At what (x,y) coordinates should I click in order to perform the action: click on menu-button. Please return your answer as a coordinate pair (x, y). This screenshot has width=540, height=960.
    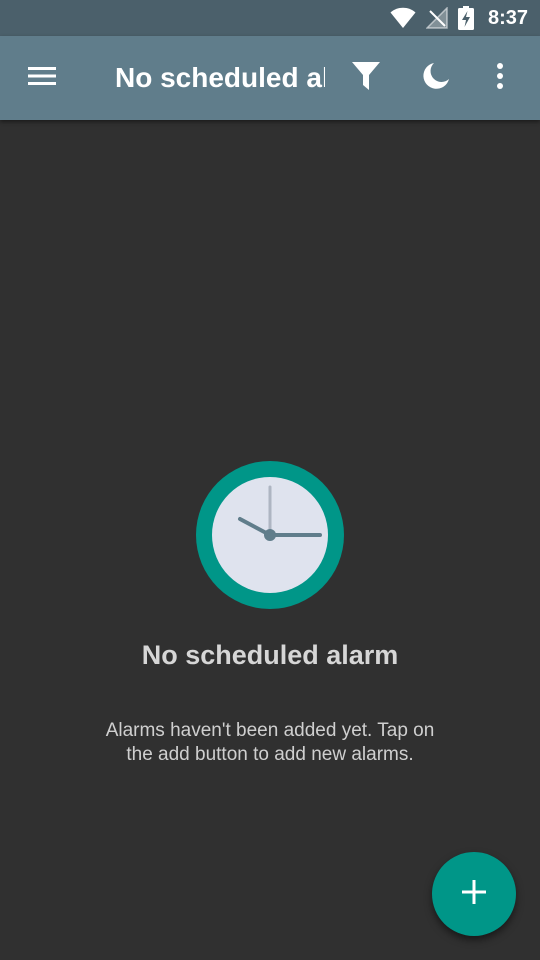
    Looking at the image, I should click on (42, 78).